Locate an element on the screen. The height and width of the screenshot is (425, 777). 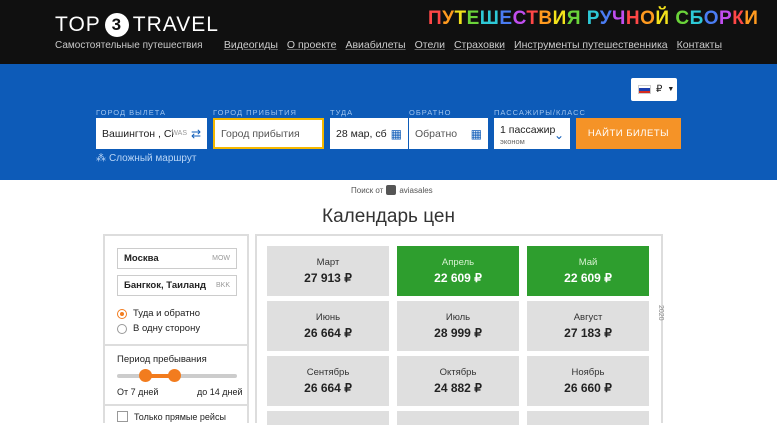
depart-label: ТУДА is located at coordinates (342, 112).